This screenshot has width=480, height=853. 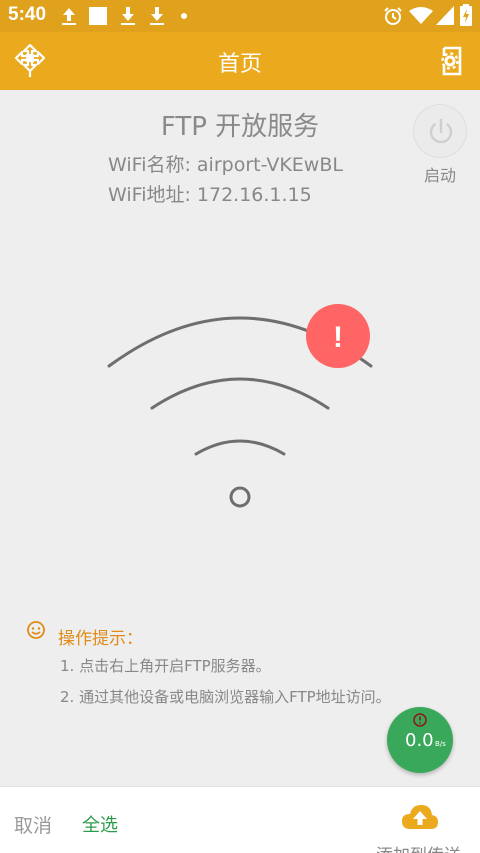 I want to click on alarm-icon, so click(x=393, y=16).